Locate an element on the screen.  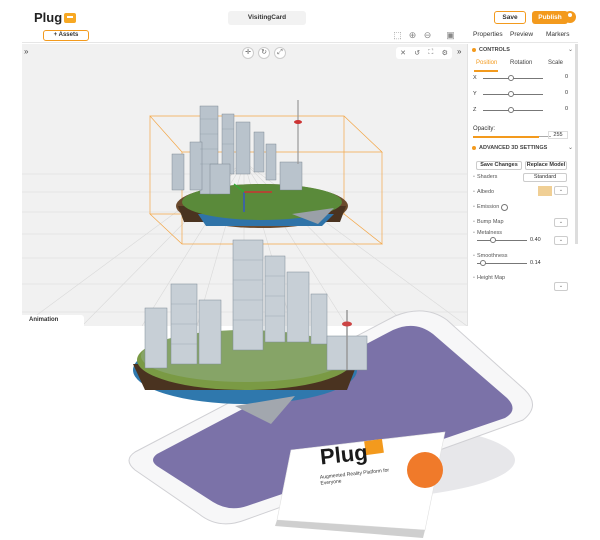
z-slider-knob is located at coordinates (511, 110).